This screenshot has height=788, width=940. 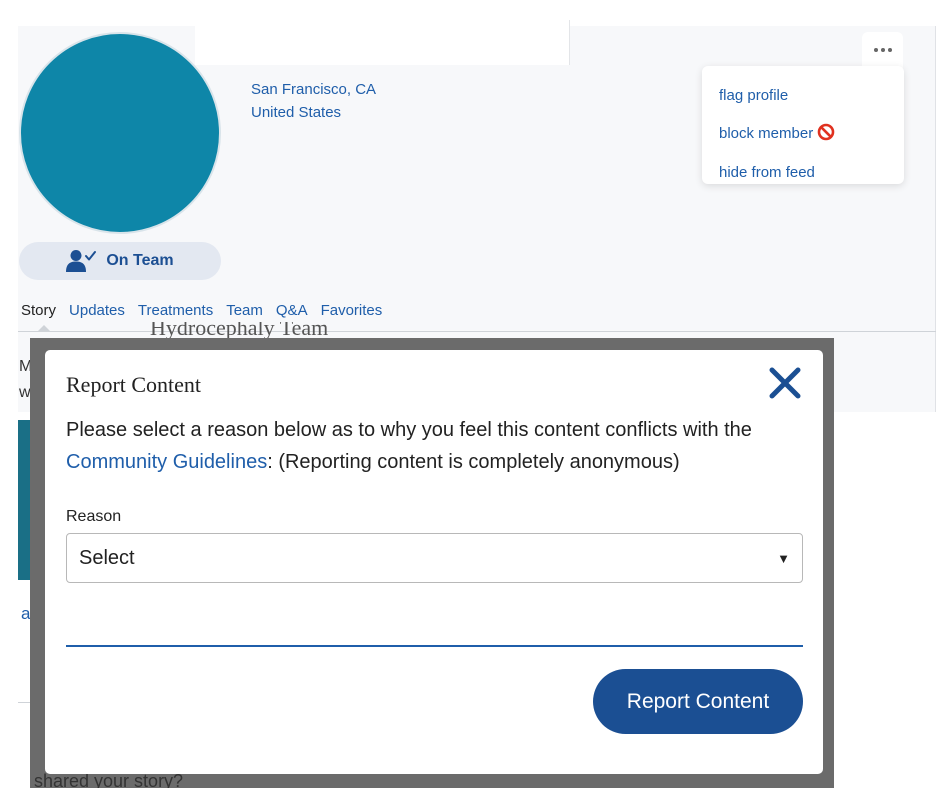 I want to click on menu-item-hide-from-feed: hide from feed, so click(x=811, y=172).